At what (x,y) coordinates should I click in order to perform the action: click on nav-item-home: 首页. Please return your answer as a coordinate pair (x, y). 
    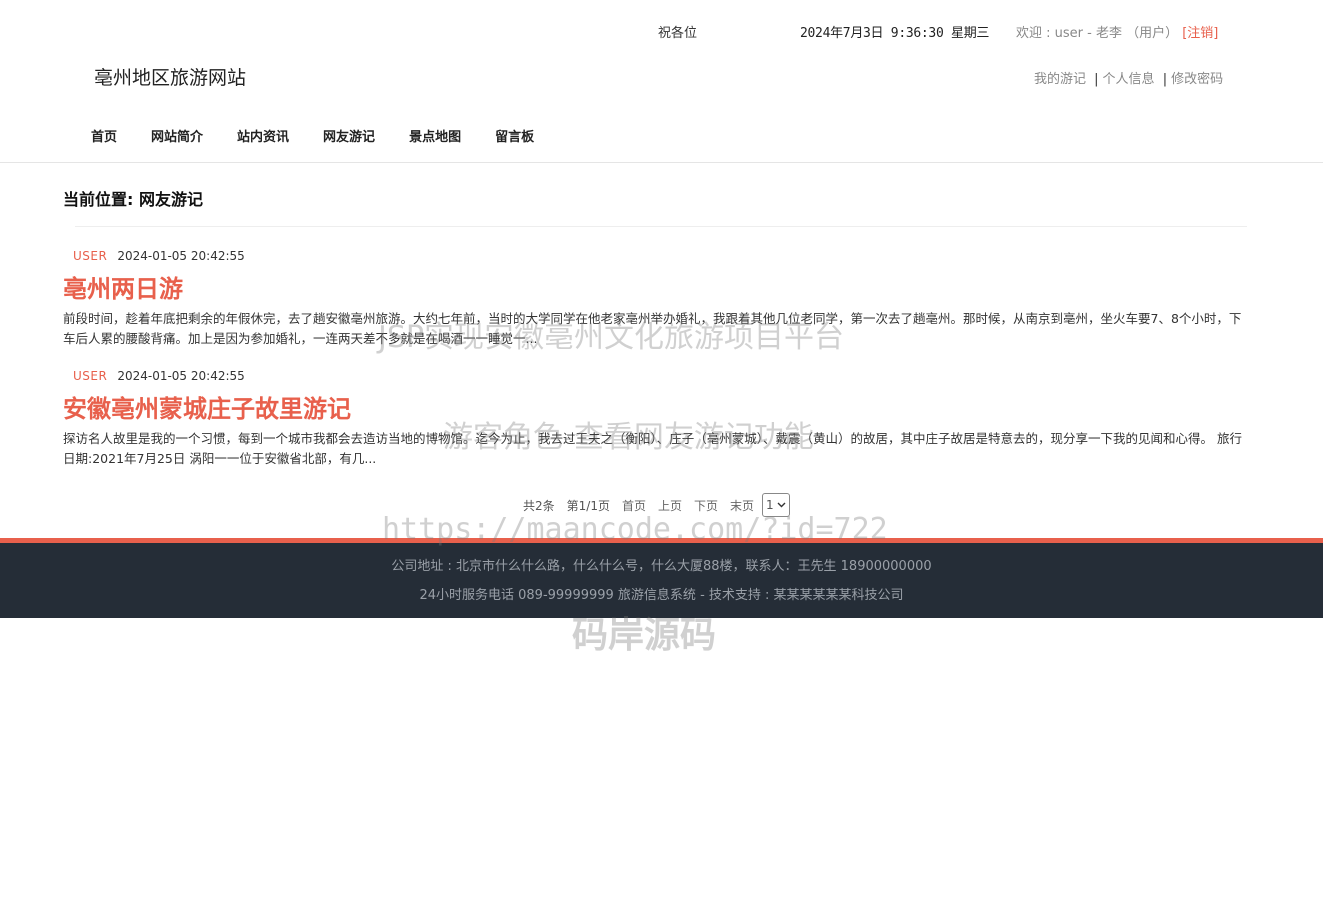
    Looking at the image, I should click on (104, 136).